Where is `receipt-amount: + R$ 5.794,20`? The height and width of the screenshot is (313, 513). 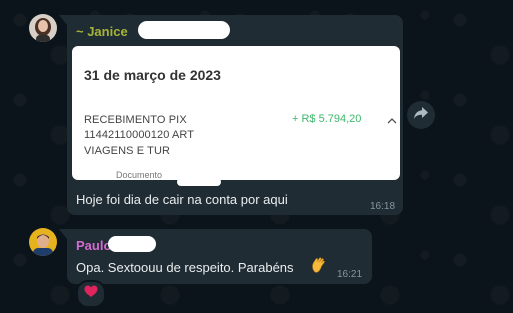
receipt-amount: + R$ 5.794,20 is located at coordinates (327, 119).